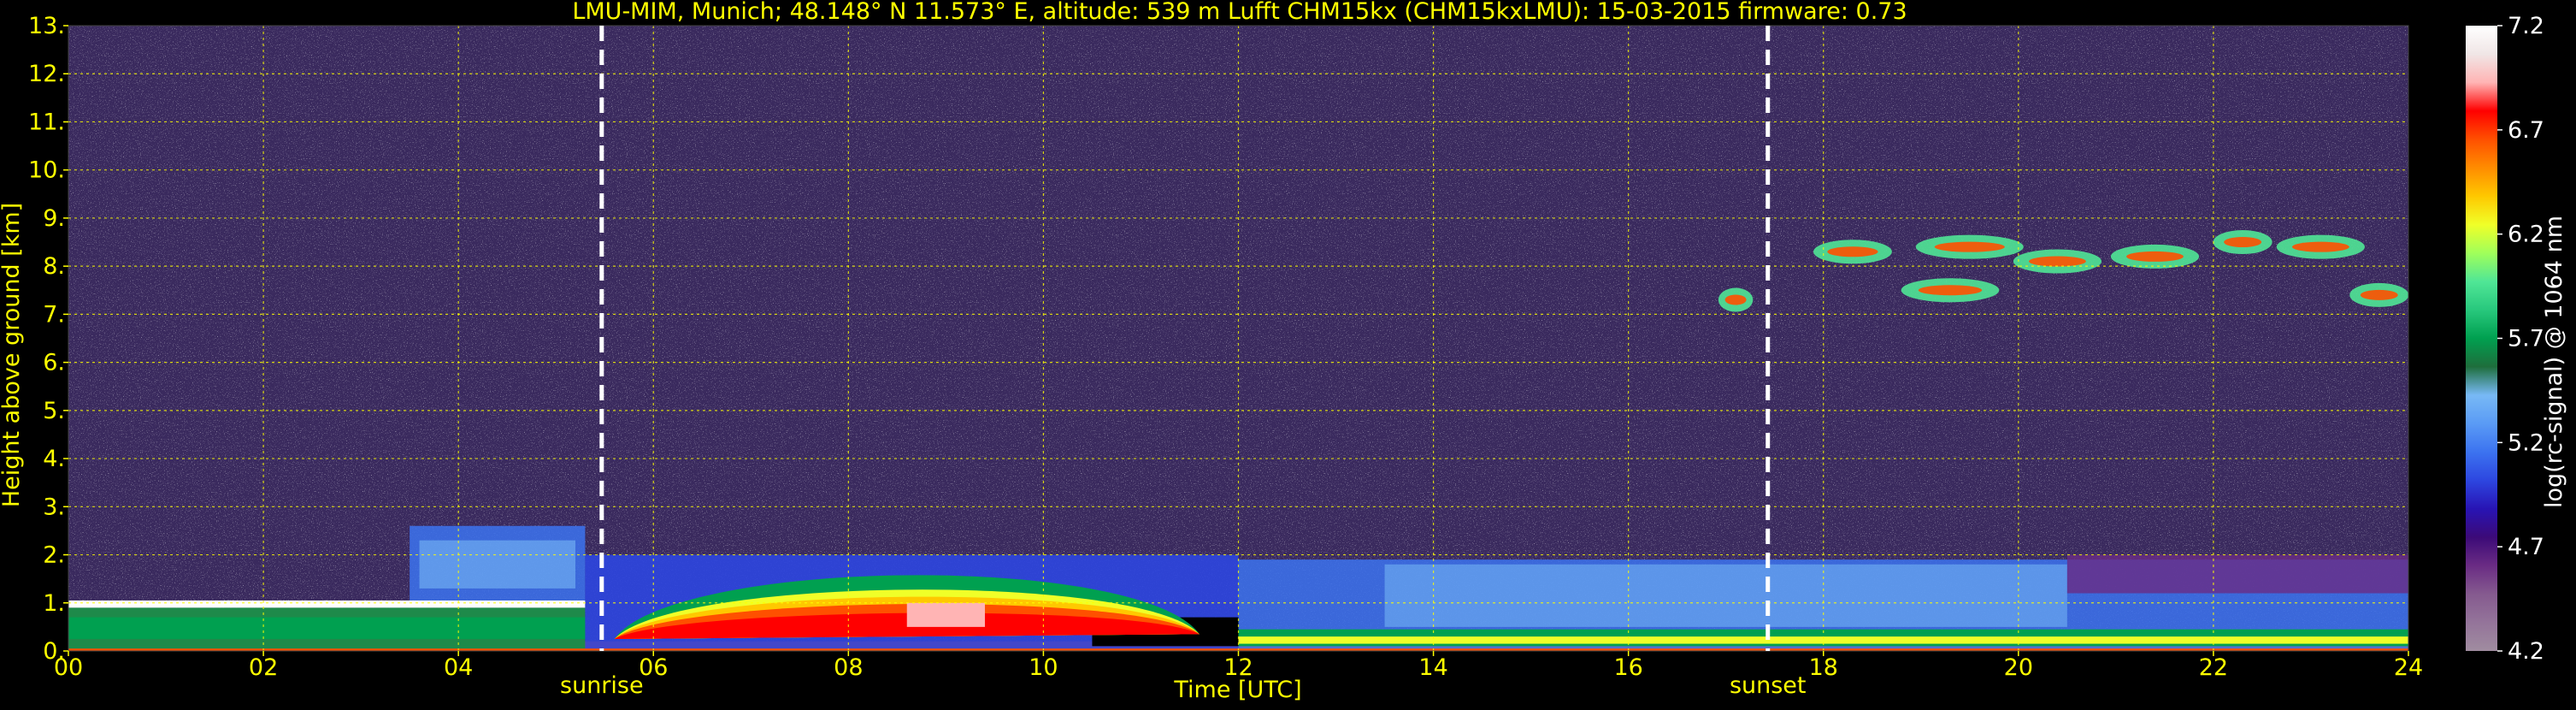  What do you see at coordinates (653, 667) in the screenshot?
I see `x-tick-label: 06` at bounding box center [653, 667].